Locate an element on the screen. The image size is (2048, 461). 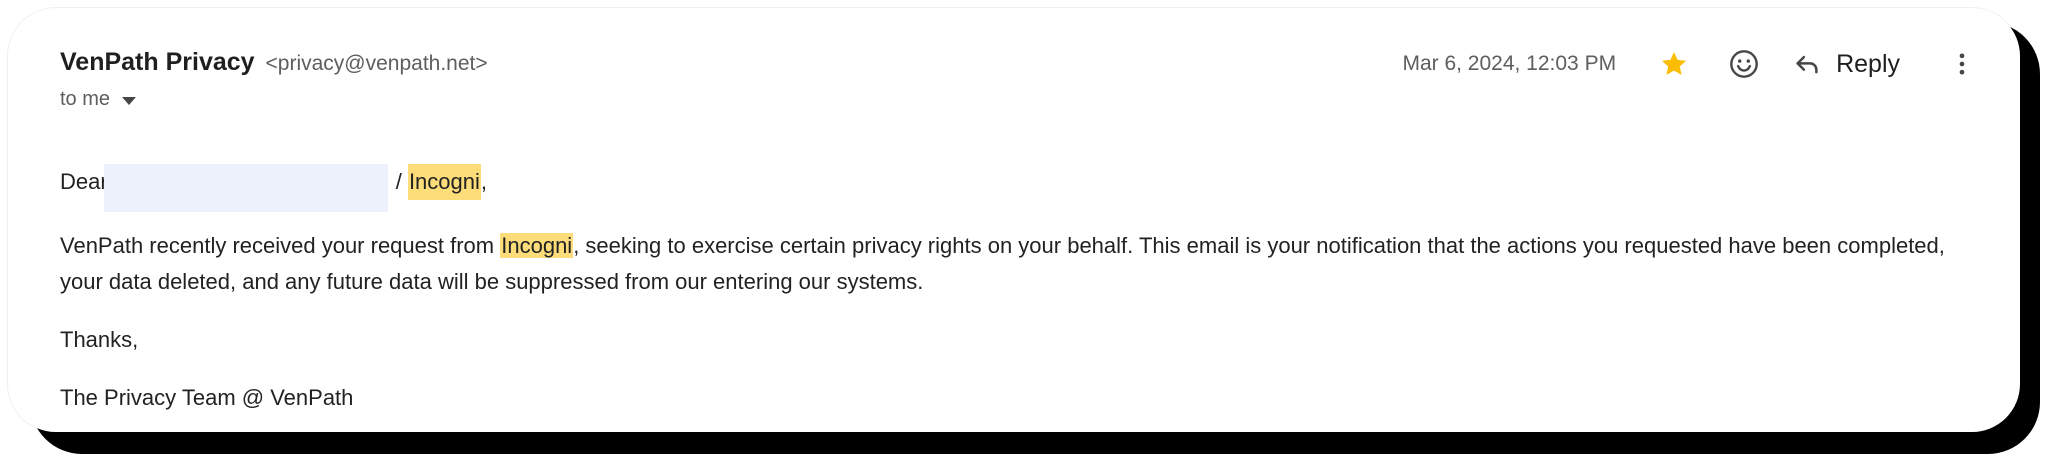
reply-button: Reply is located at coordinates (1846, 64).